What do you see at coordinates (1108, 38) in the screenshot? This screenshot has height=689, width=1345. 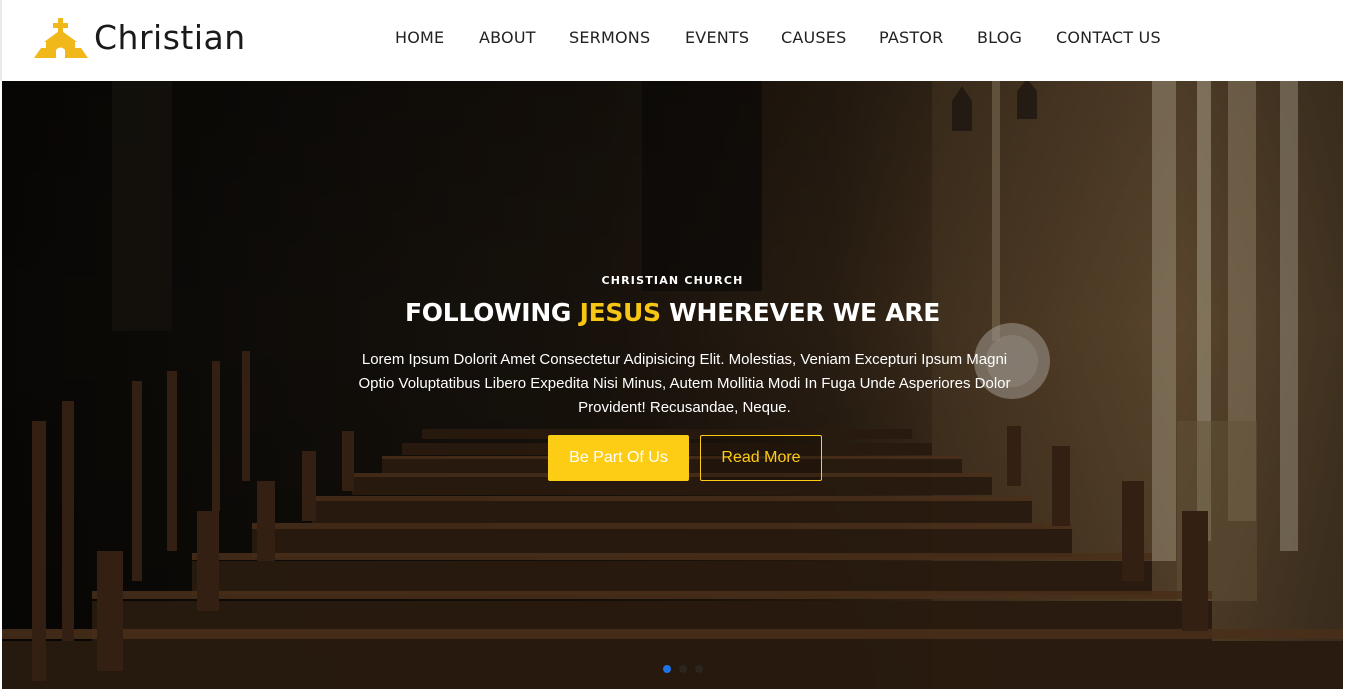 I see `nav-contact-us: CONTACT US` at bounding box center [1108, 38].